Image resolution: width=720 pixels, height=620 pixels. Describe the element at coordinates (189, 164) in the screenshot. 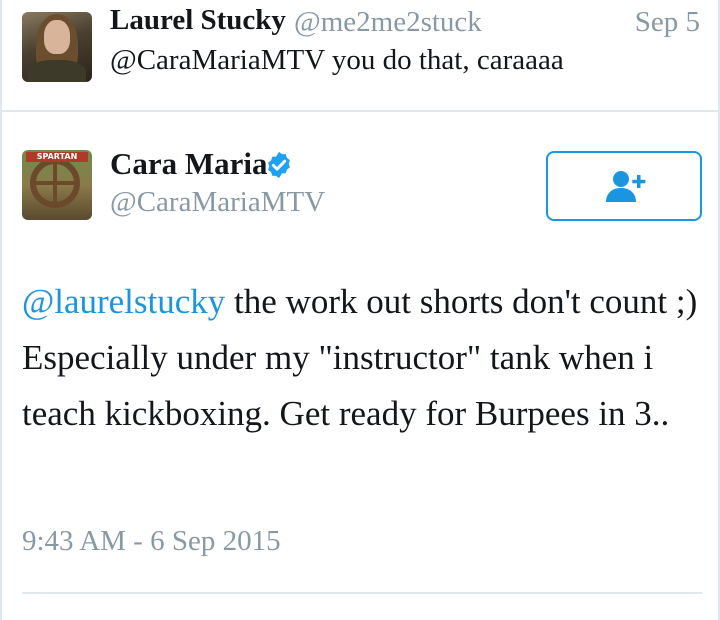

I see `main-author-name: Cara Maria` at that location.